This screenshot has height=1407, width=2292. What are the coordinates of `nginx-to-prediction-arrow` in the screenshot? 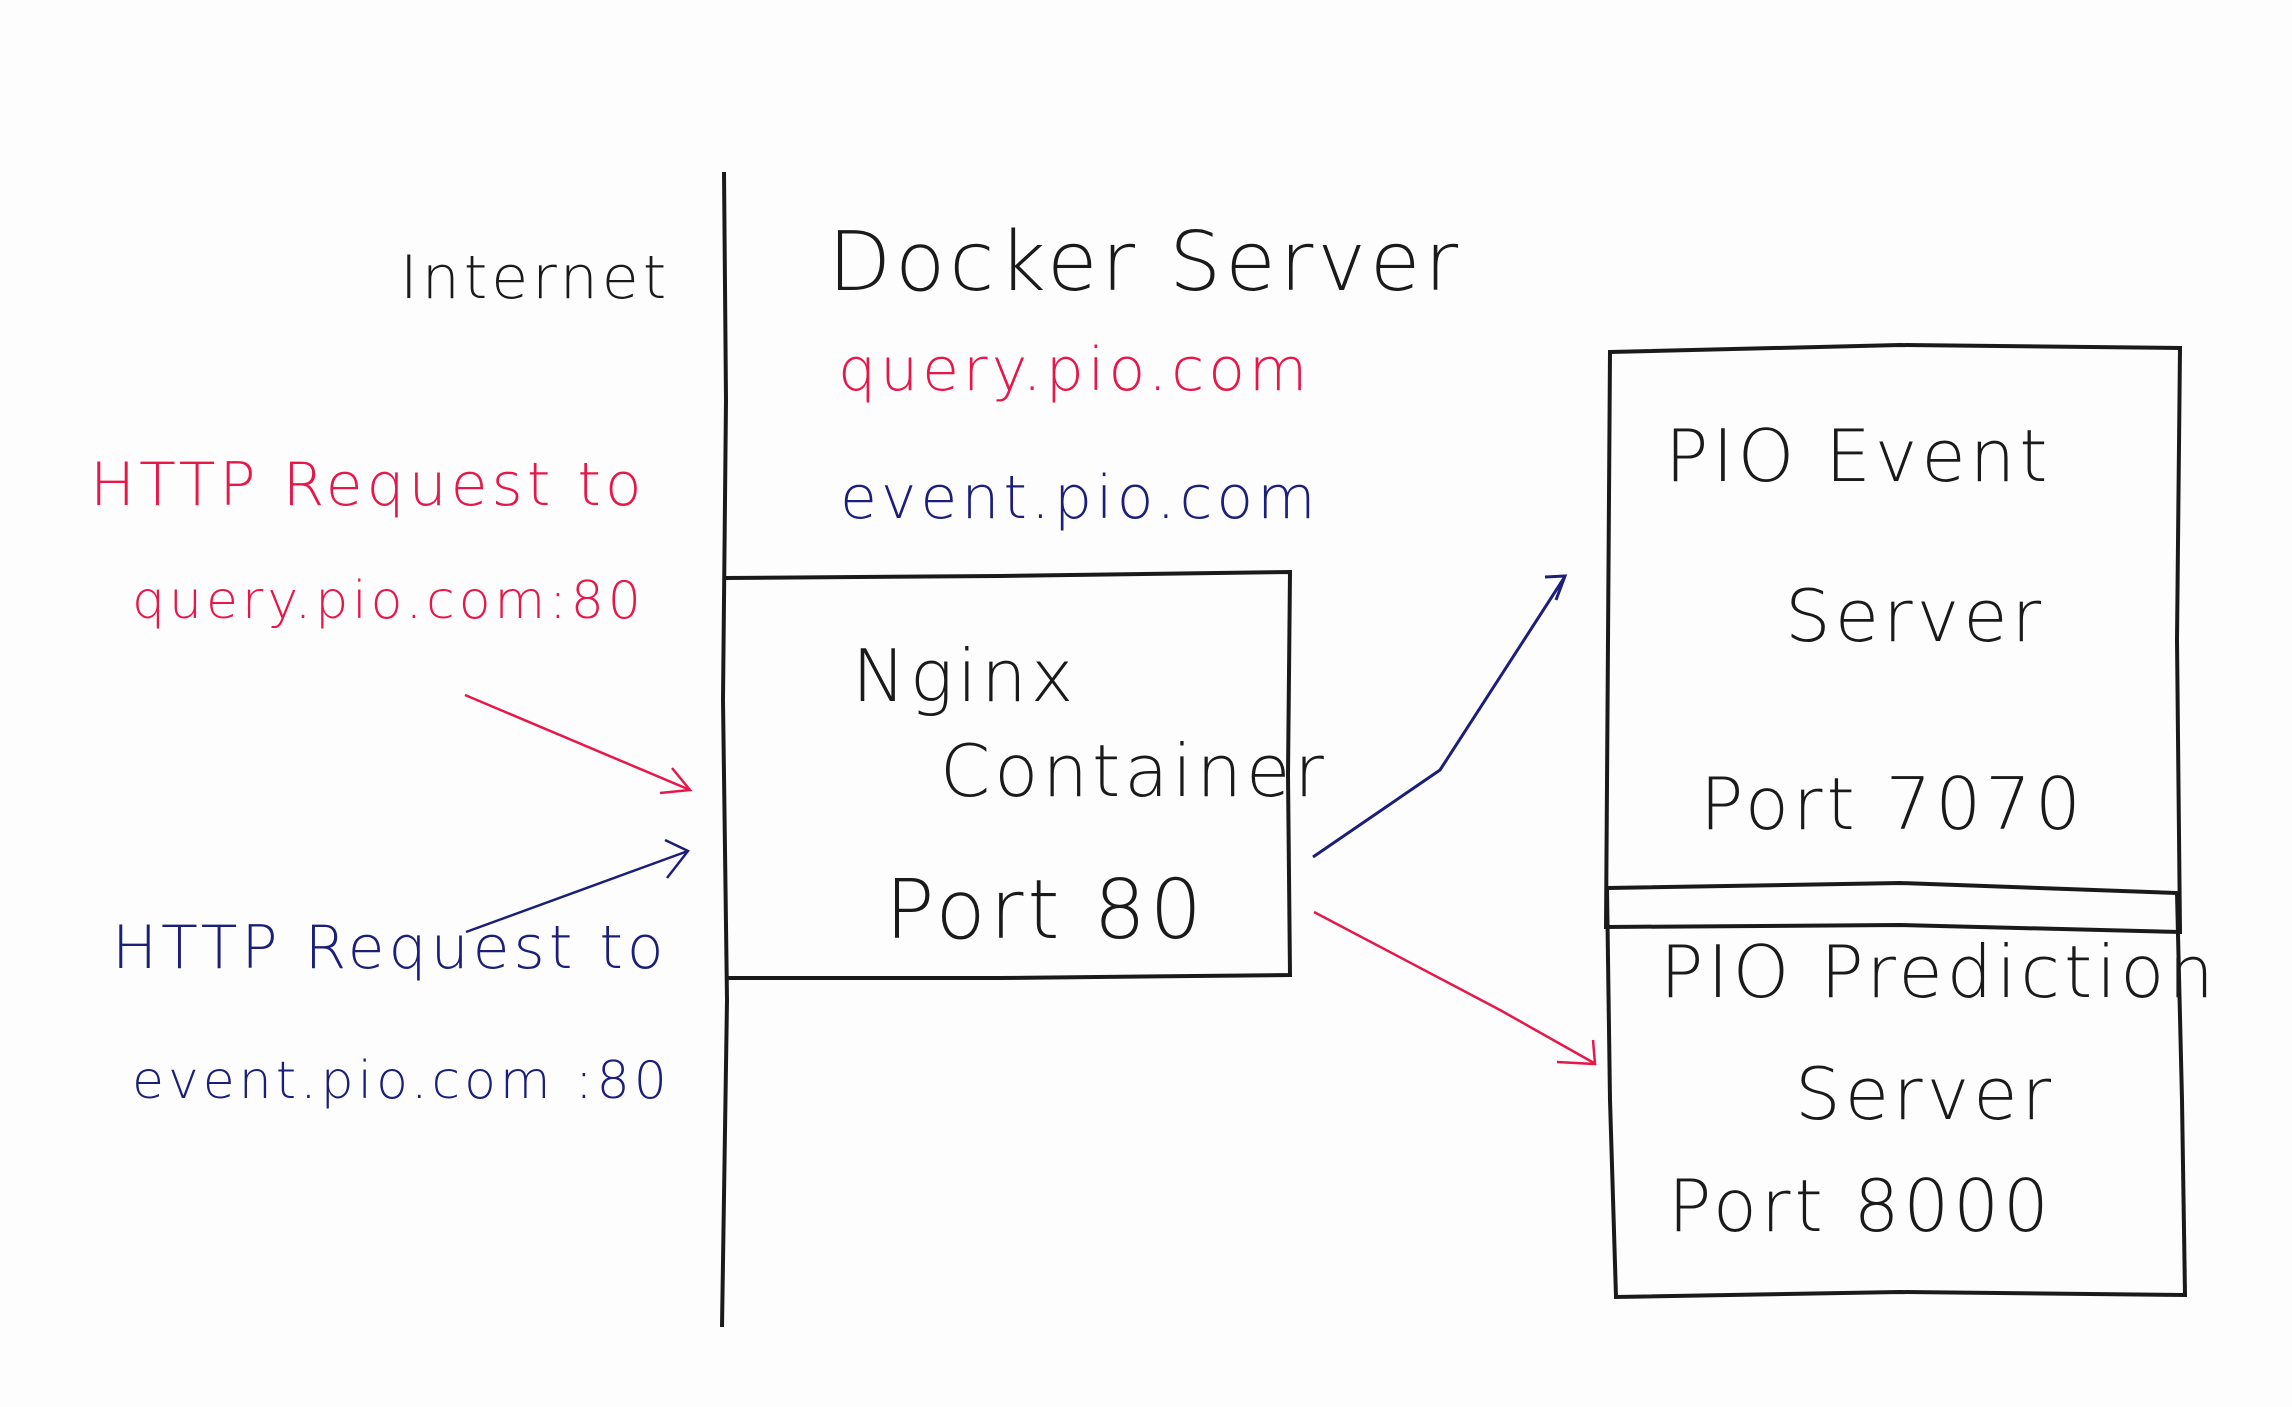 It's located at (1455, 988).